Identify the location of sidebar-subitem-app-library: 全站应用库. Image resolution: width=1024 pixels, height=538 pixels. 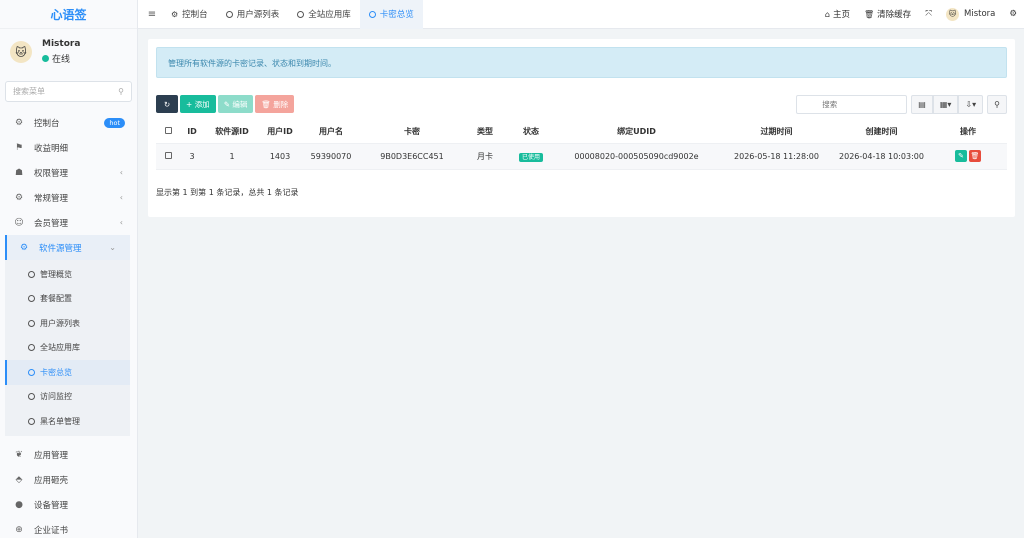
(67, 348).